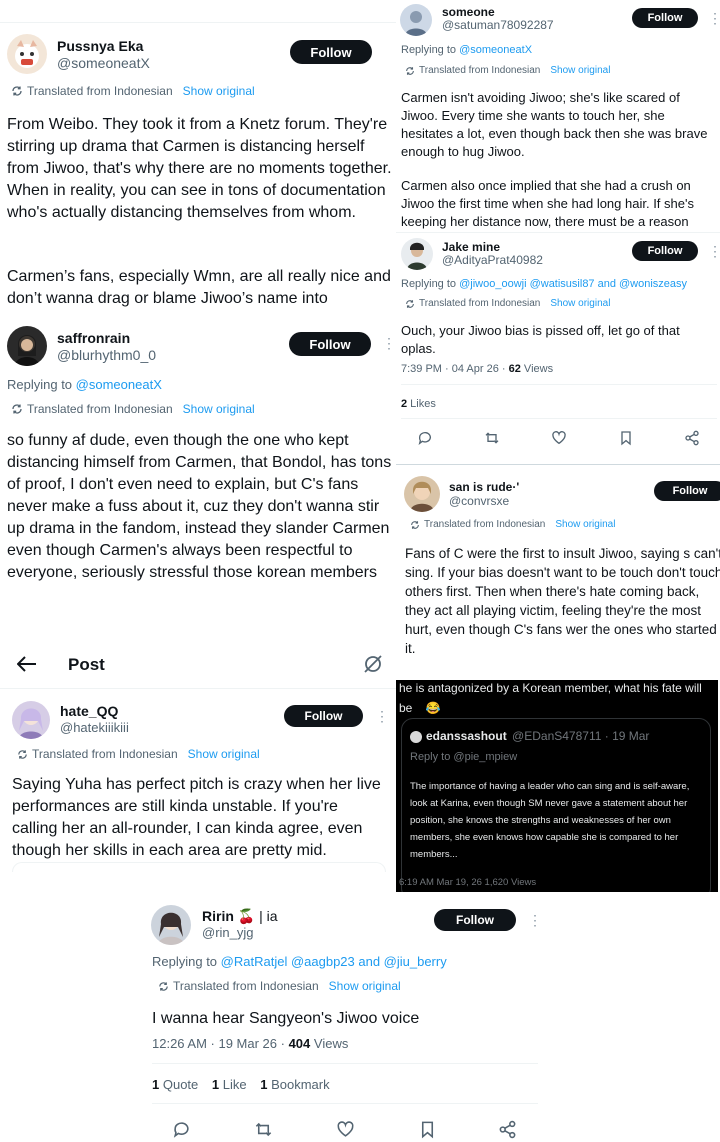 The image size is (720, 1142). What do you see at coordinates (94, 727) in the screenshot?
I see `author-handle: @hatekiiikiii` at bounding box center [94, 727].